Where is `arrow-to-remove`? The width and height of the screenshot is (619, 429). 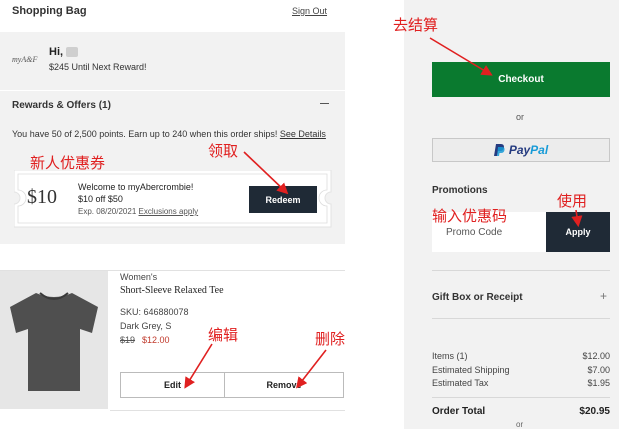
arrow-to-remove is located at coordinates (311, 369).